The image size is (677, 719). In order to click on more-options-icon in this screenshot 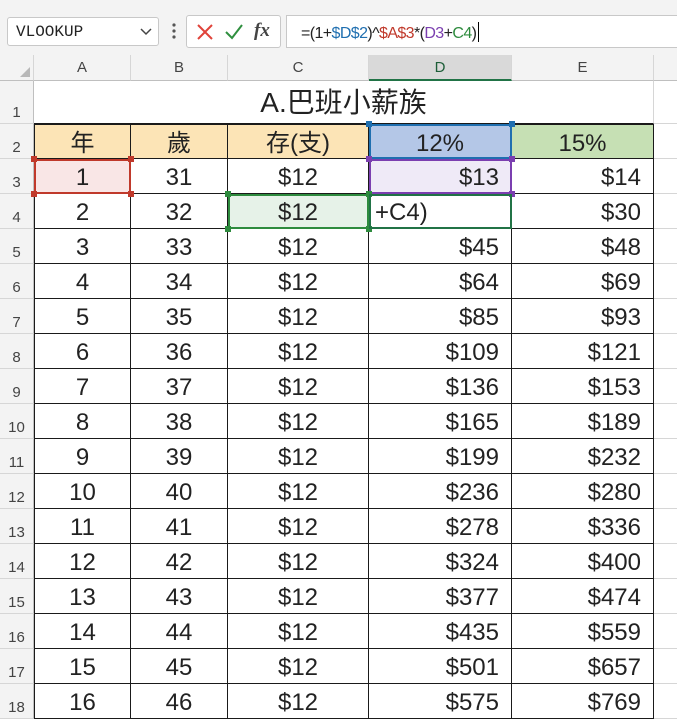, I will do `click(174, 31)`.